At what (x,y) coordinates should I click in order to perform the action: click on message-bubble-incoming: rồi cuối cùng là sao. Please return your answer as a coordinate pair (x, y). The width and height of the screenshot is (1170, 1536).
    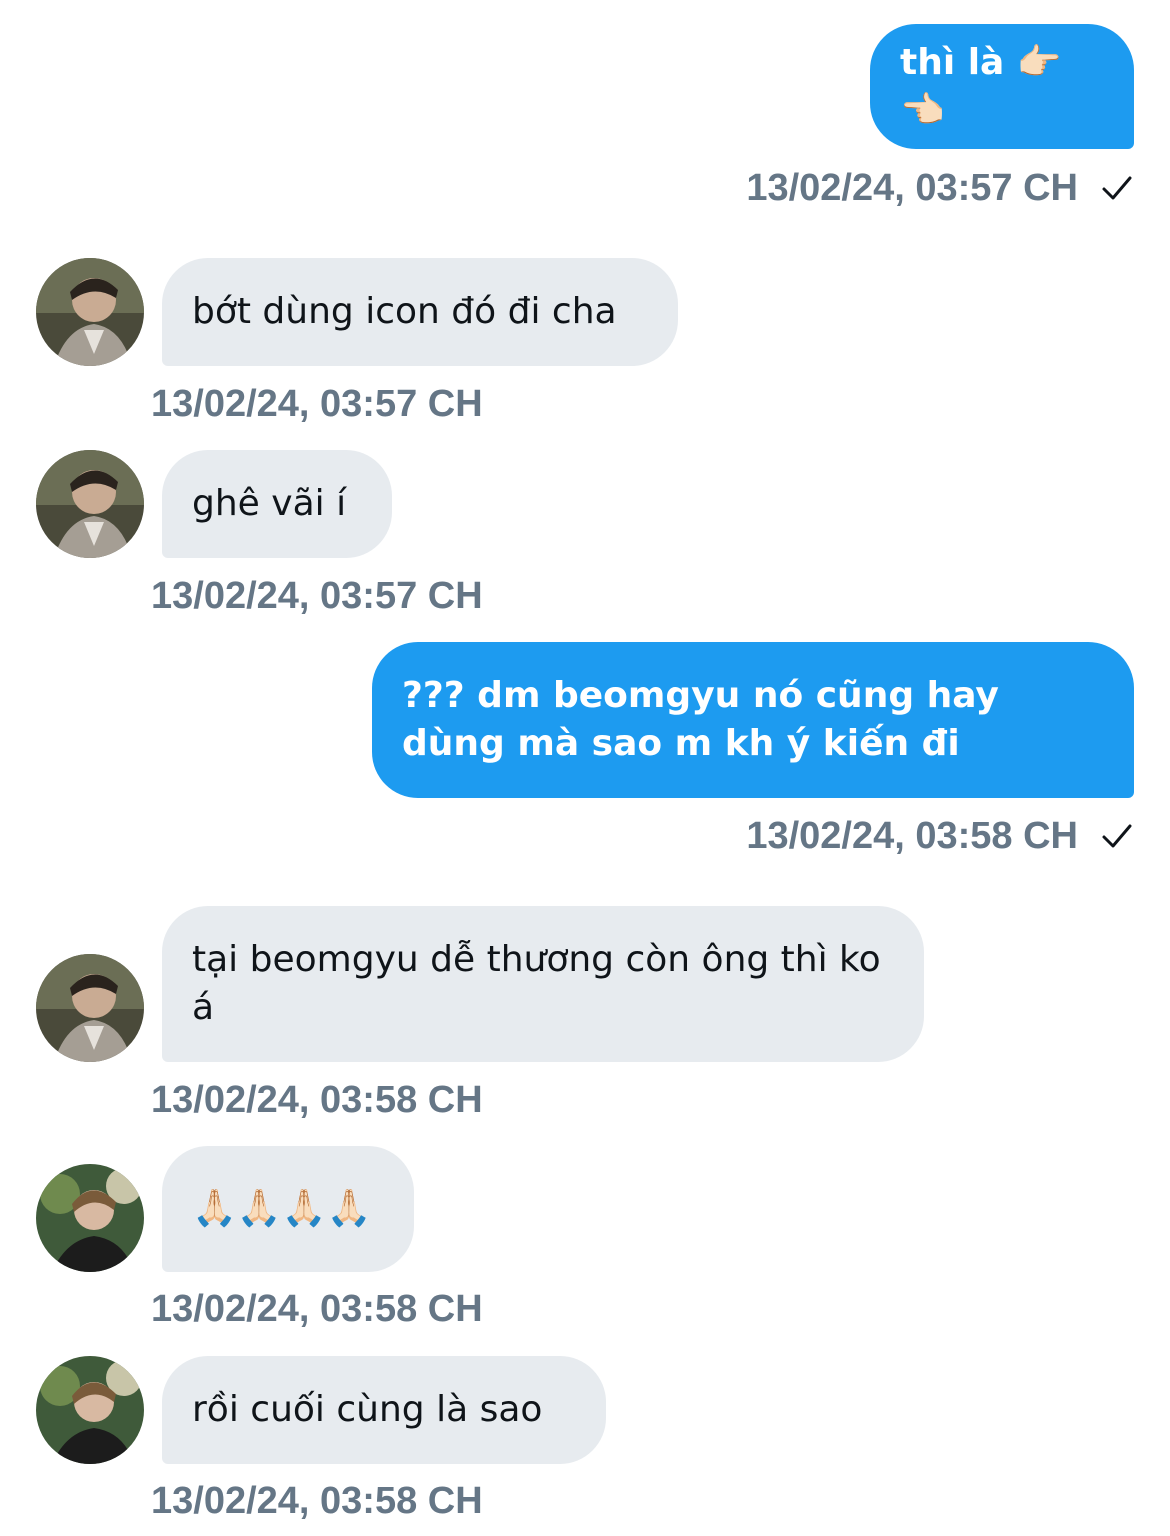
    Looking at the image, I should click on (384, 1410).